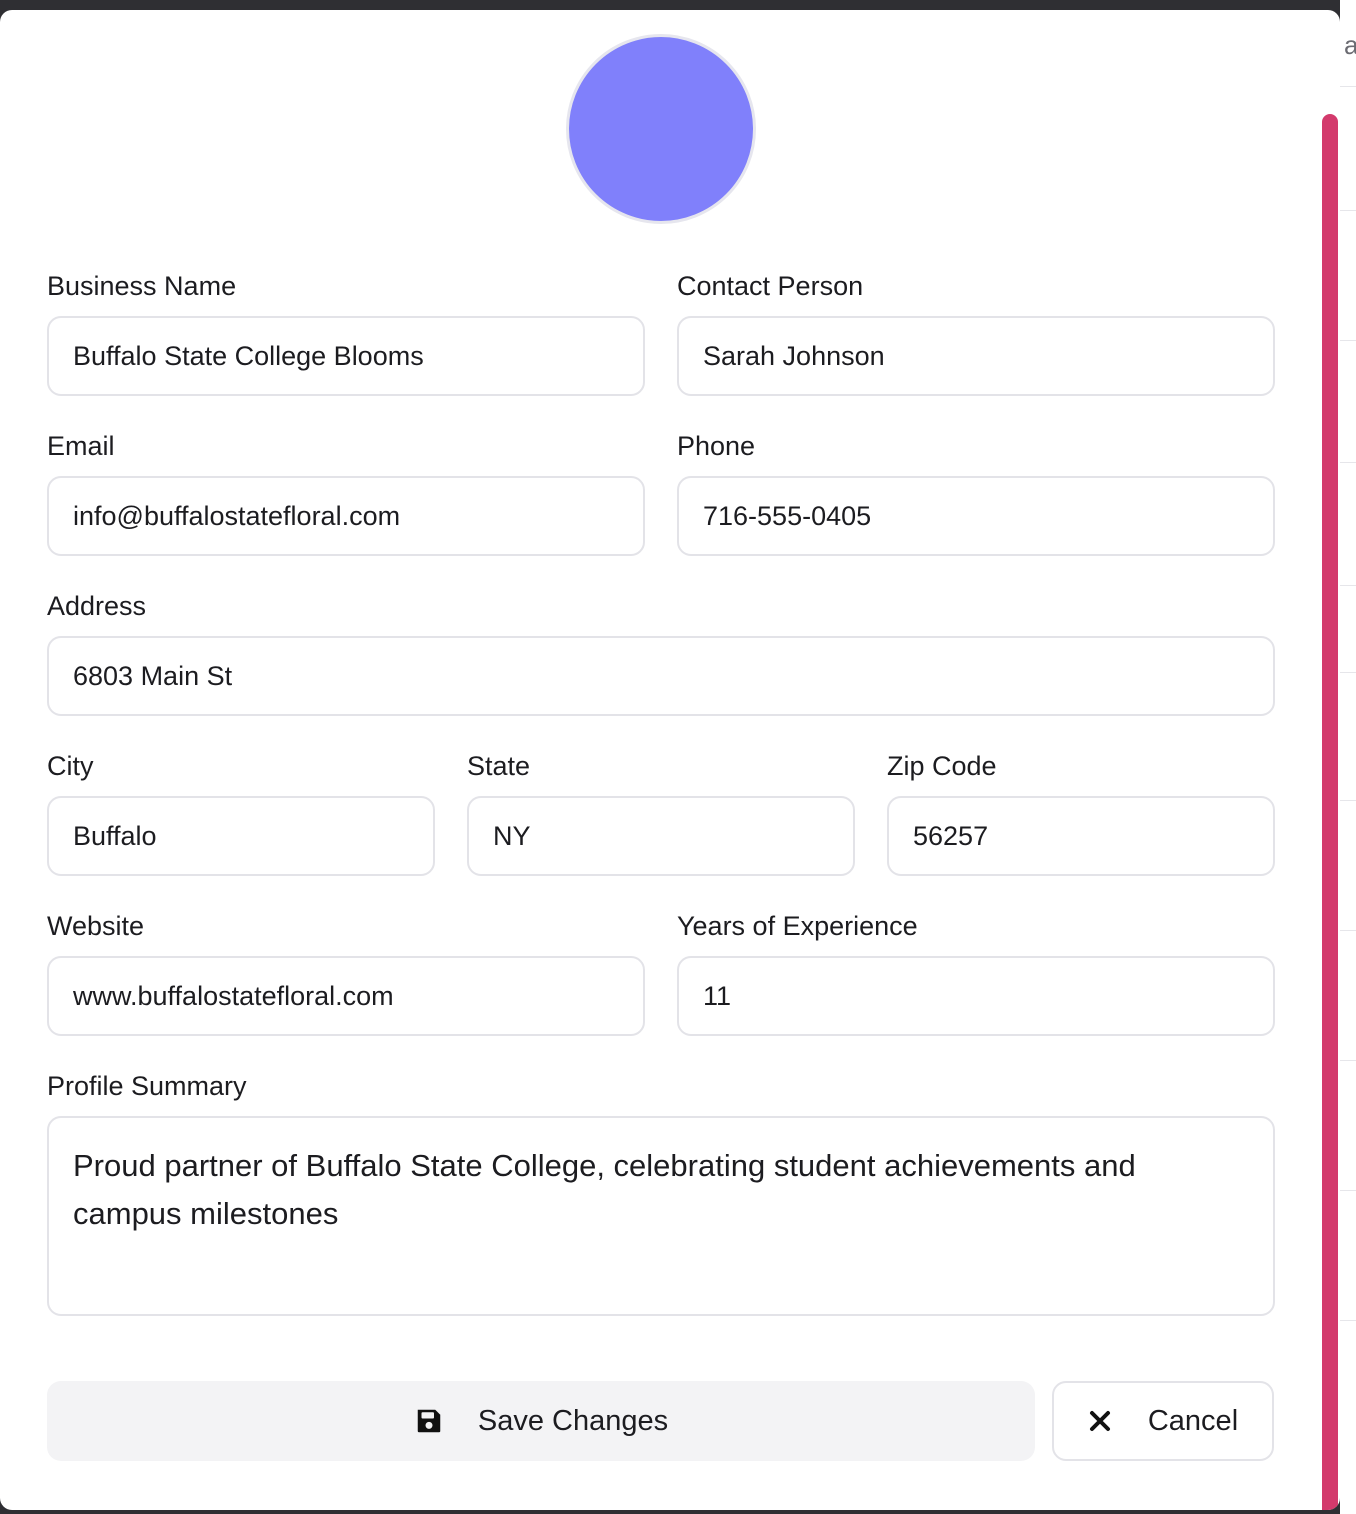  I want to click on cancel-button: Cancel, so click(1163, 1421).